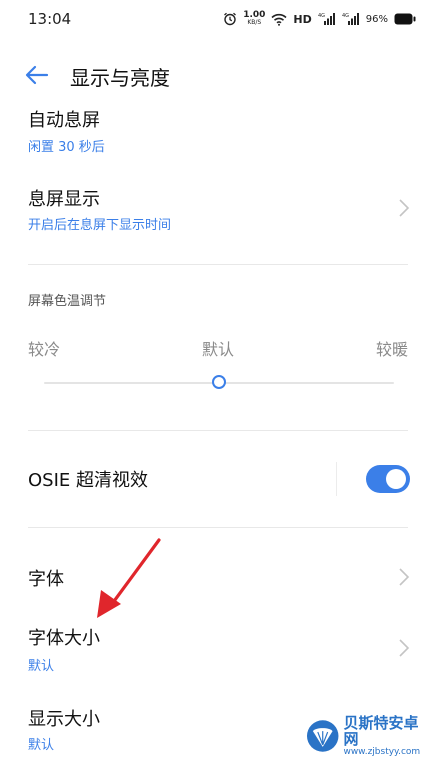  Describe the element at coordinates (218, 349) in the screenshot. I see `slider-label-default: 默认` at that location.